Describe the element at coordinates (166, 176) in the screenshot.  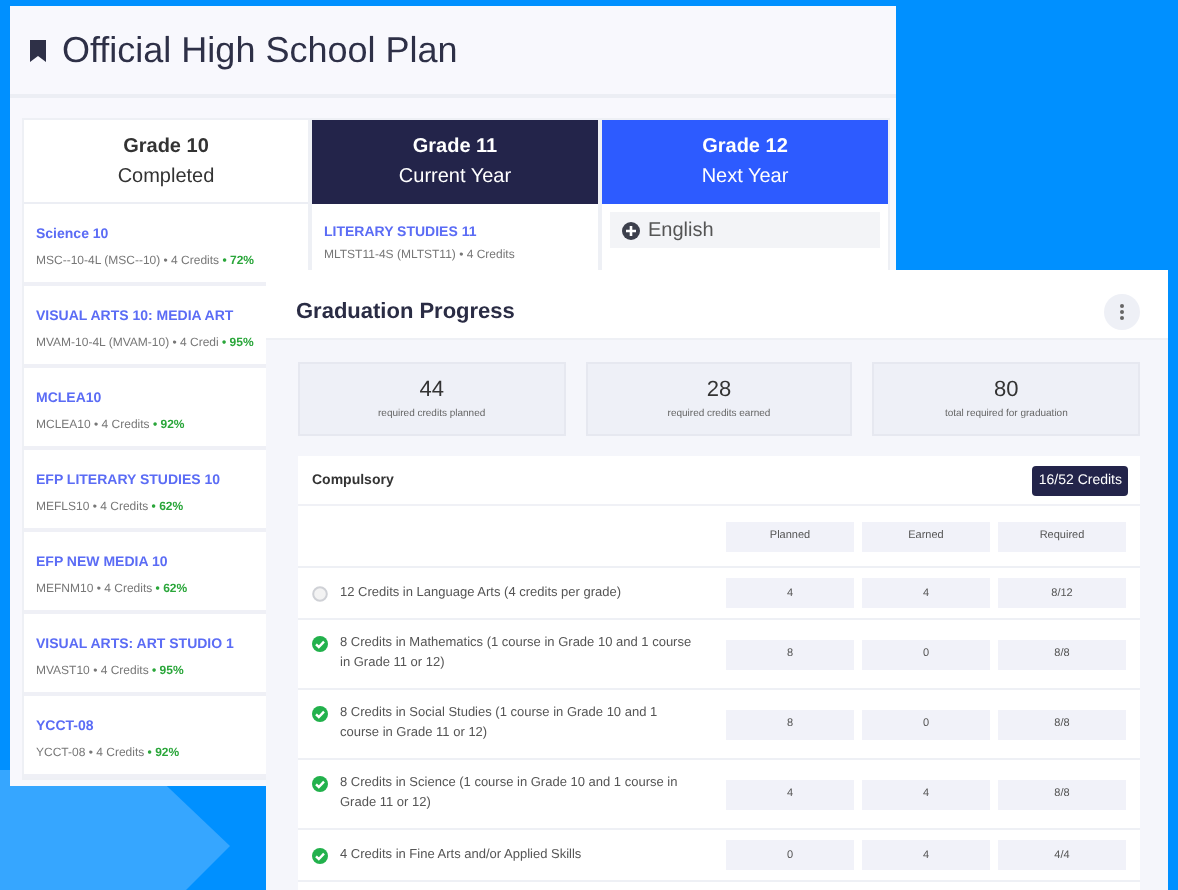
I see `grade-status: Completed` at that location.